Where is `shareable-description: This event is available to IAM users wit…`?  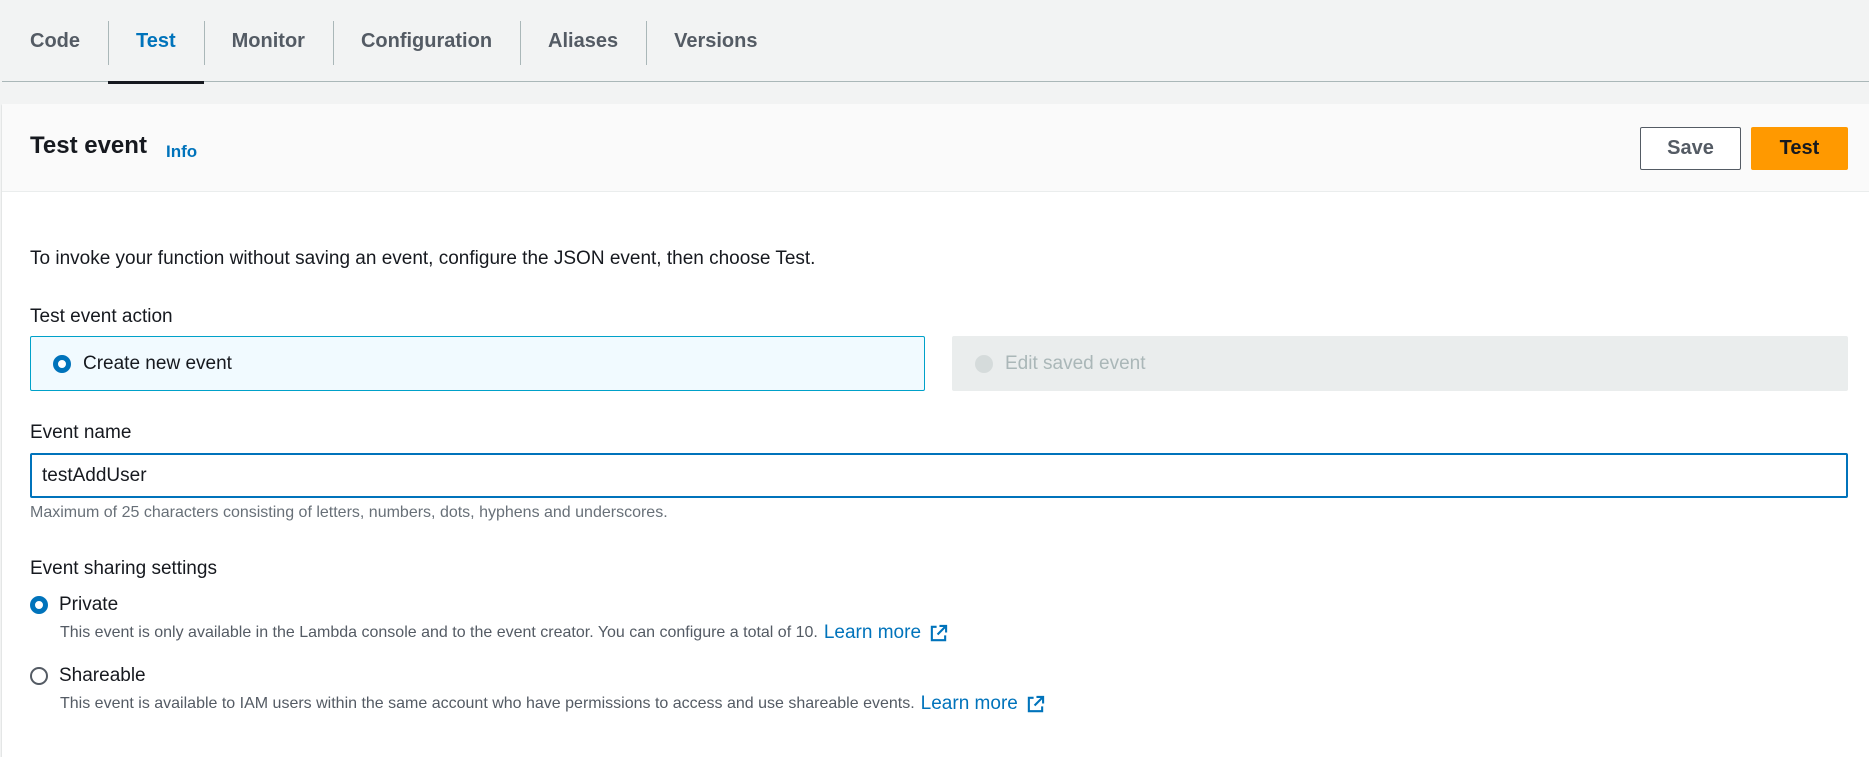
shareable-description: This event is available to IAM users wit… is located at coordinates (552, 704).